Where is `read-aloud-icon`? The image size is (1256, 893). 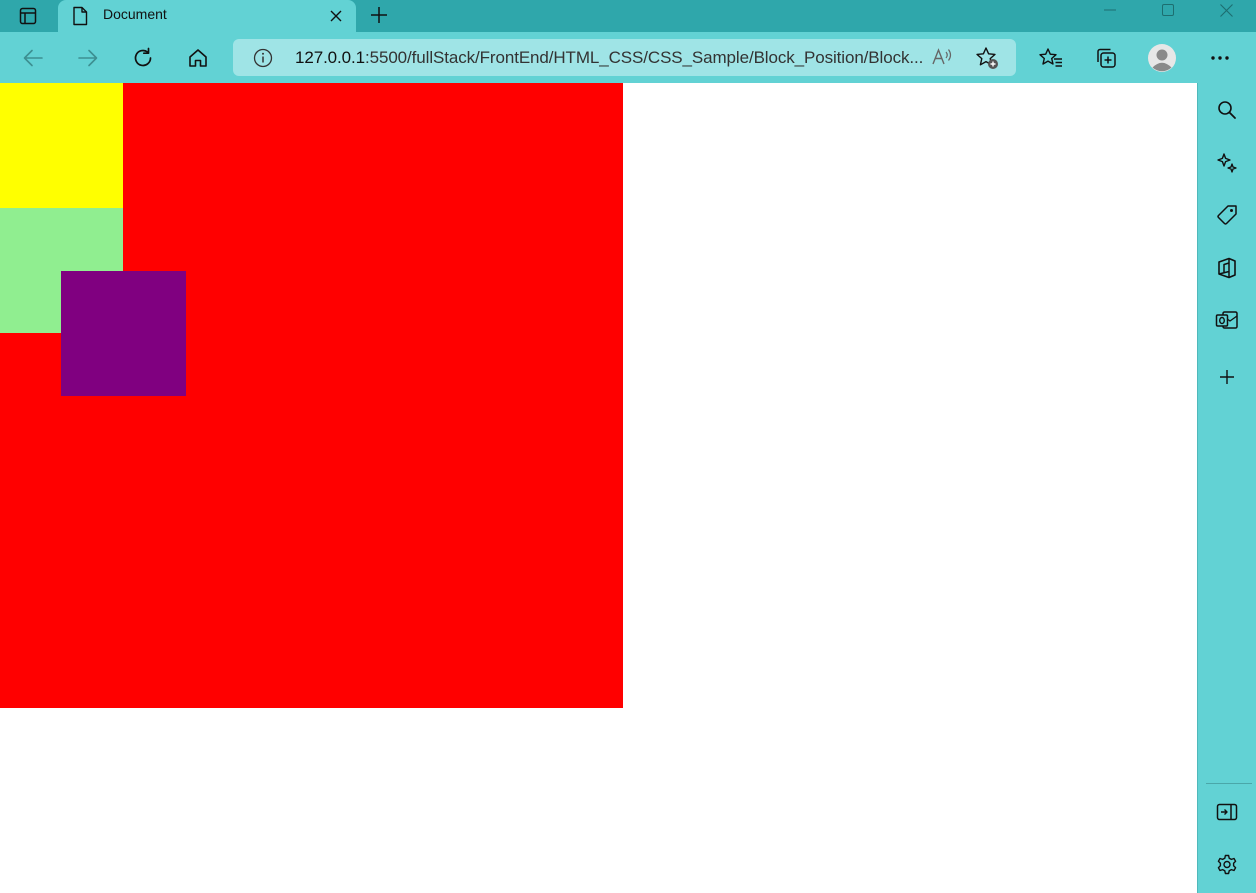 read-aloud-icon is located at coordinates (942, 57).